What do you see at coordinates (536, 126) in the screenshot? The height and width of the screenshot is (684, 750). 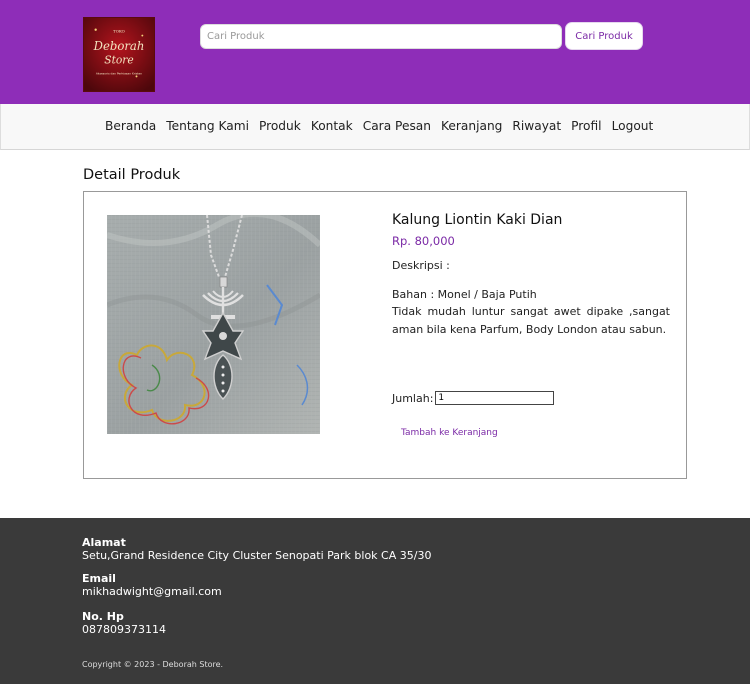 I see `nav-item-riwayat: Riwayat` at bounding box center [536, 126].